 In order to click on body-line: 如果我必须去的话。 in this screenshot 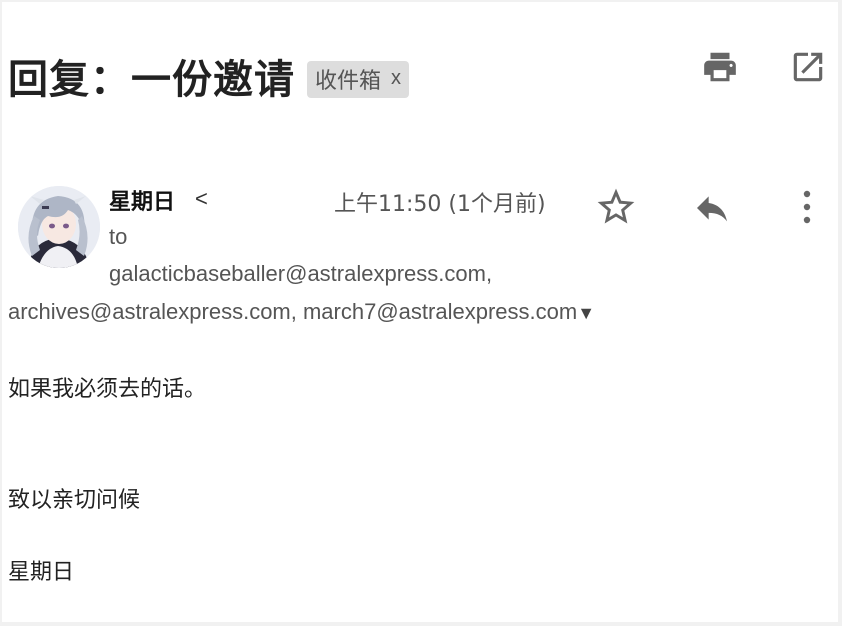, I will do `click(107, 389)`.